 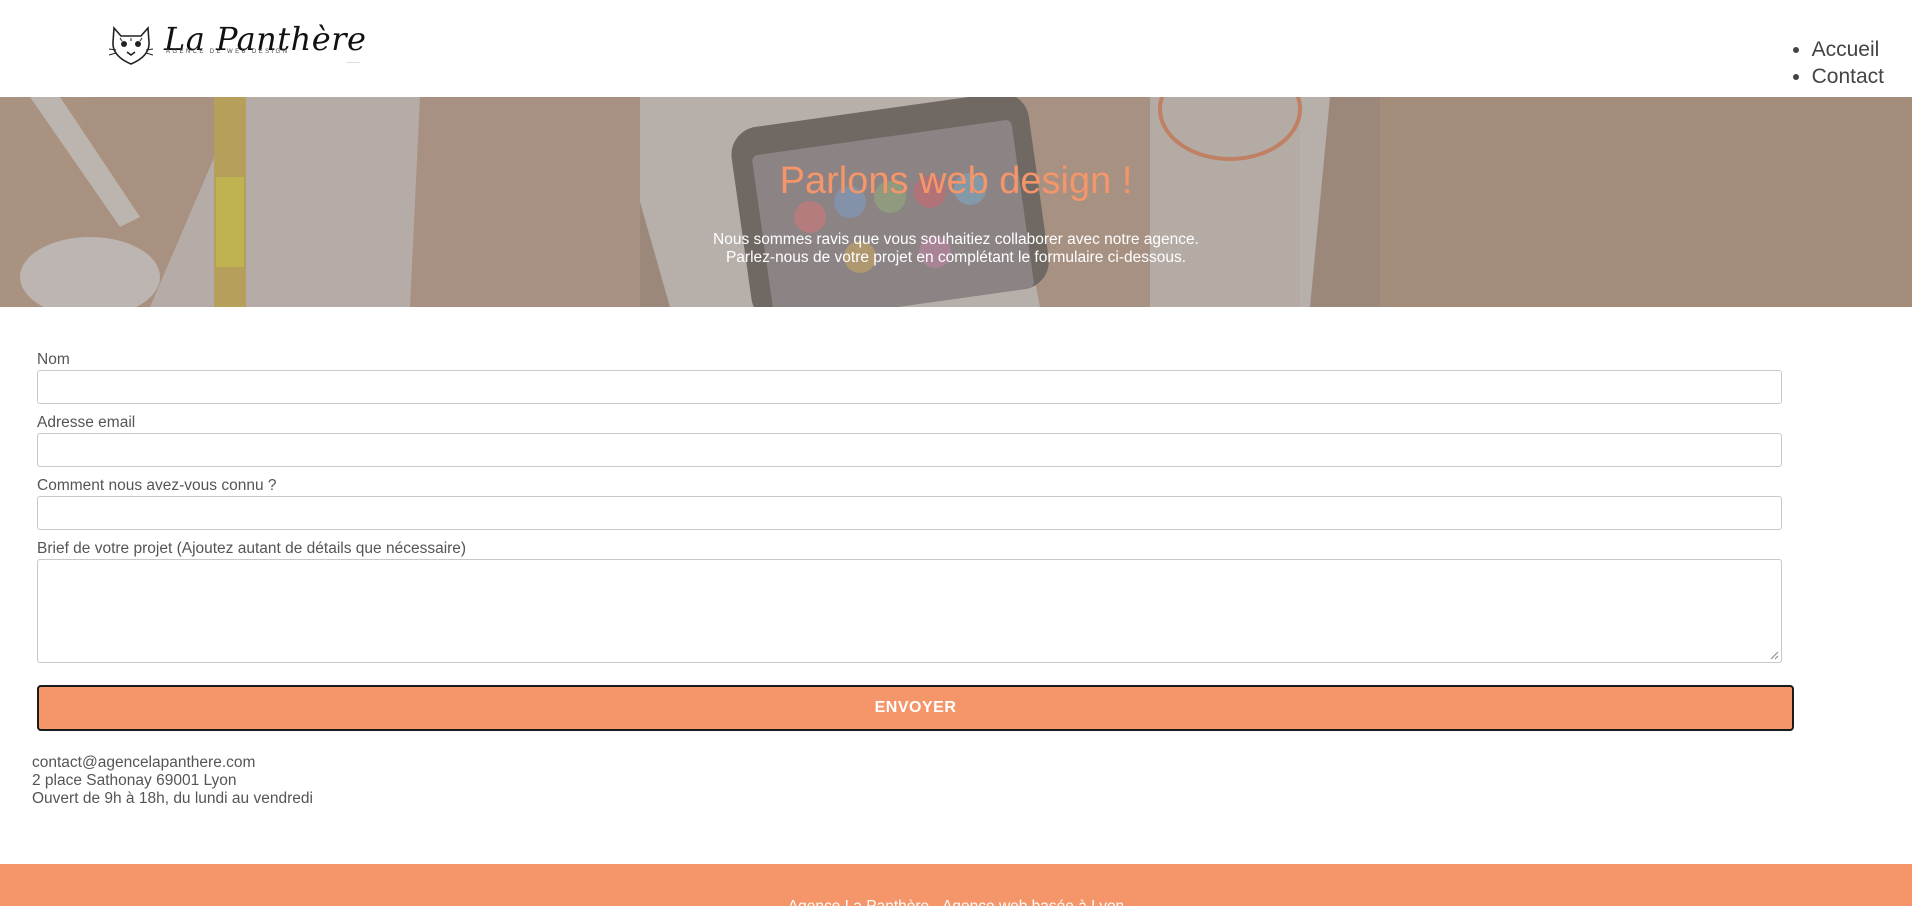 I want to click on main-nav: Accueil Contact, so click(x=1837, y=63).